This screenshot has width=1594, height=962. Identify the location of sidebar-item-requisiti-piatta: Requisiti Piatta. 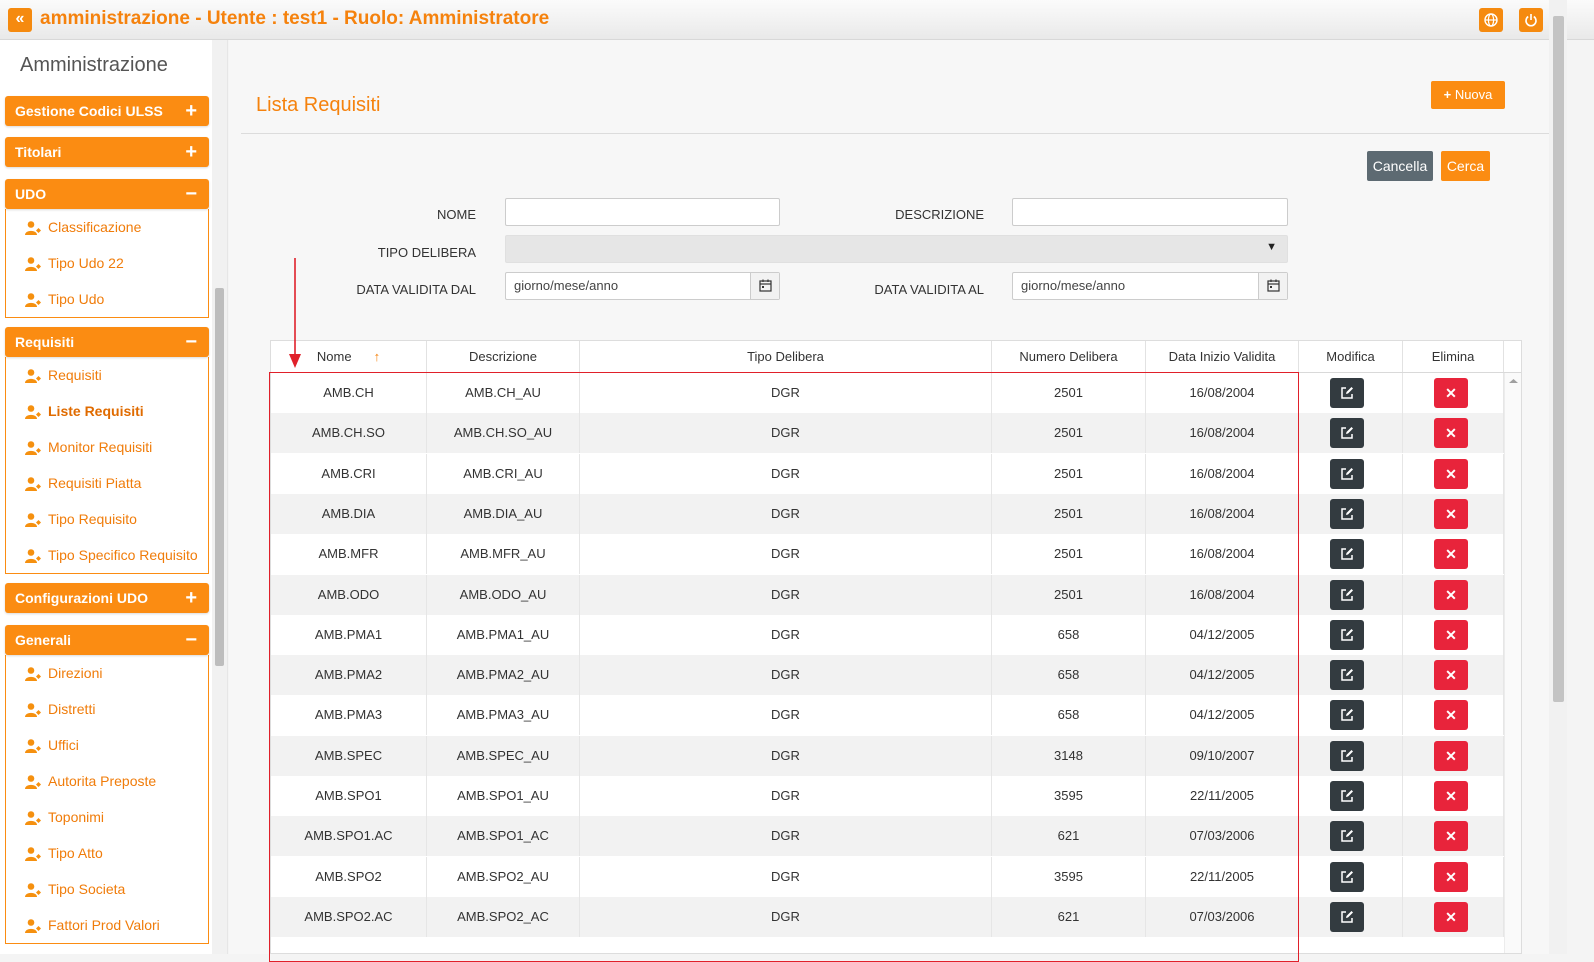
(107, 483).